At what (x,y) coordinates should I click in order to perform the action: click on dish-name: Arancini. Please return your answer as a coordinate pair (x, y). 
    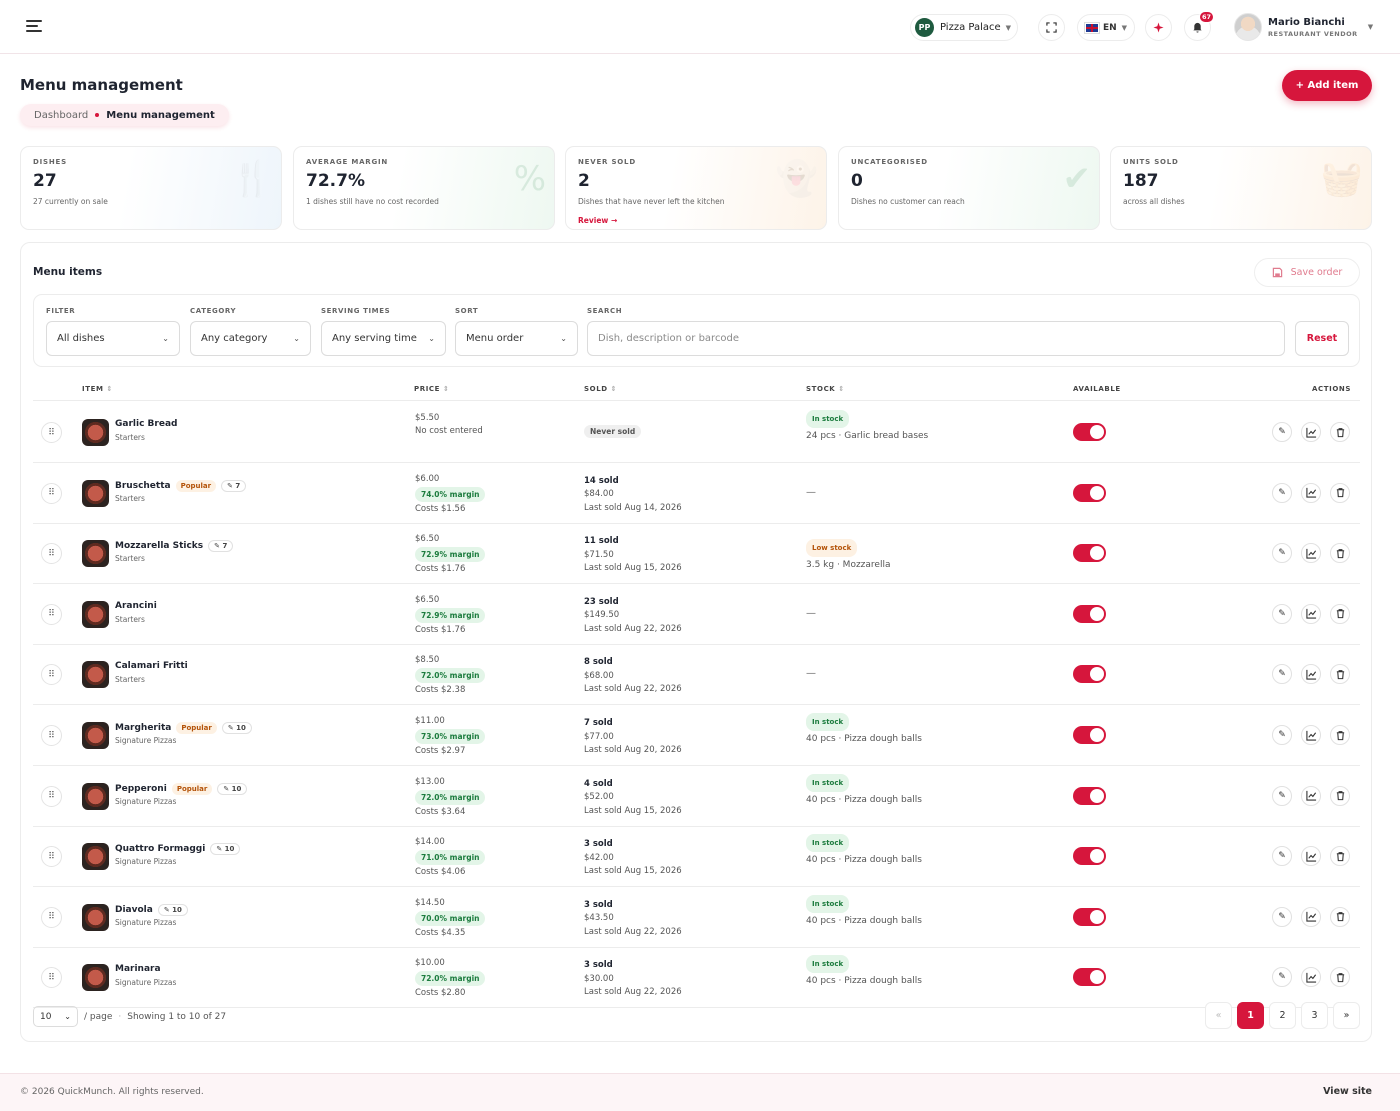
    Looking at the image, I should click on (136, 606).